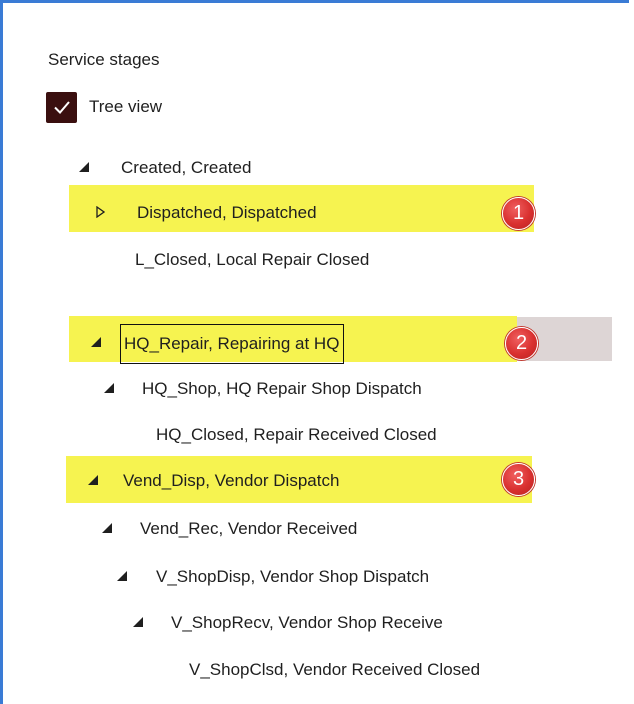  I want to click on tree-node-v-shoprecv: V_ShopRecv, Vendor Shop Receive, so click(317, 623).